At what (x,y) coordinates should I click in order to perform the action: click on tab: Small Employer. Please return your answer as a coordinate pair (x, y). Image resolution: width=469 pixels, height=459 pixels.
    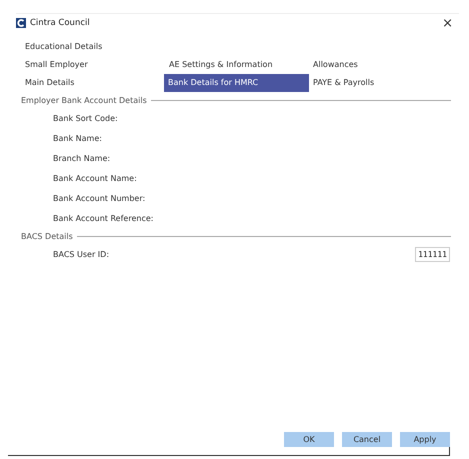
    Looking at the image, I should click on (93, 65).